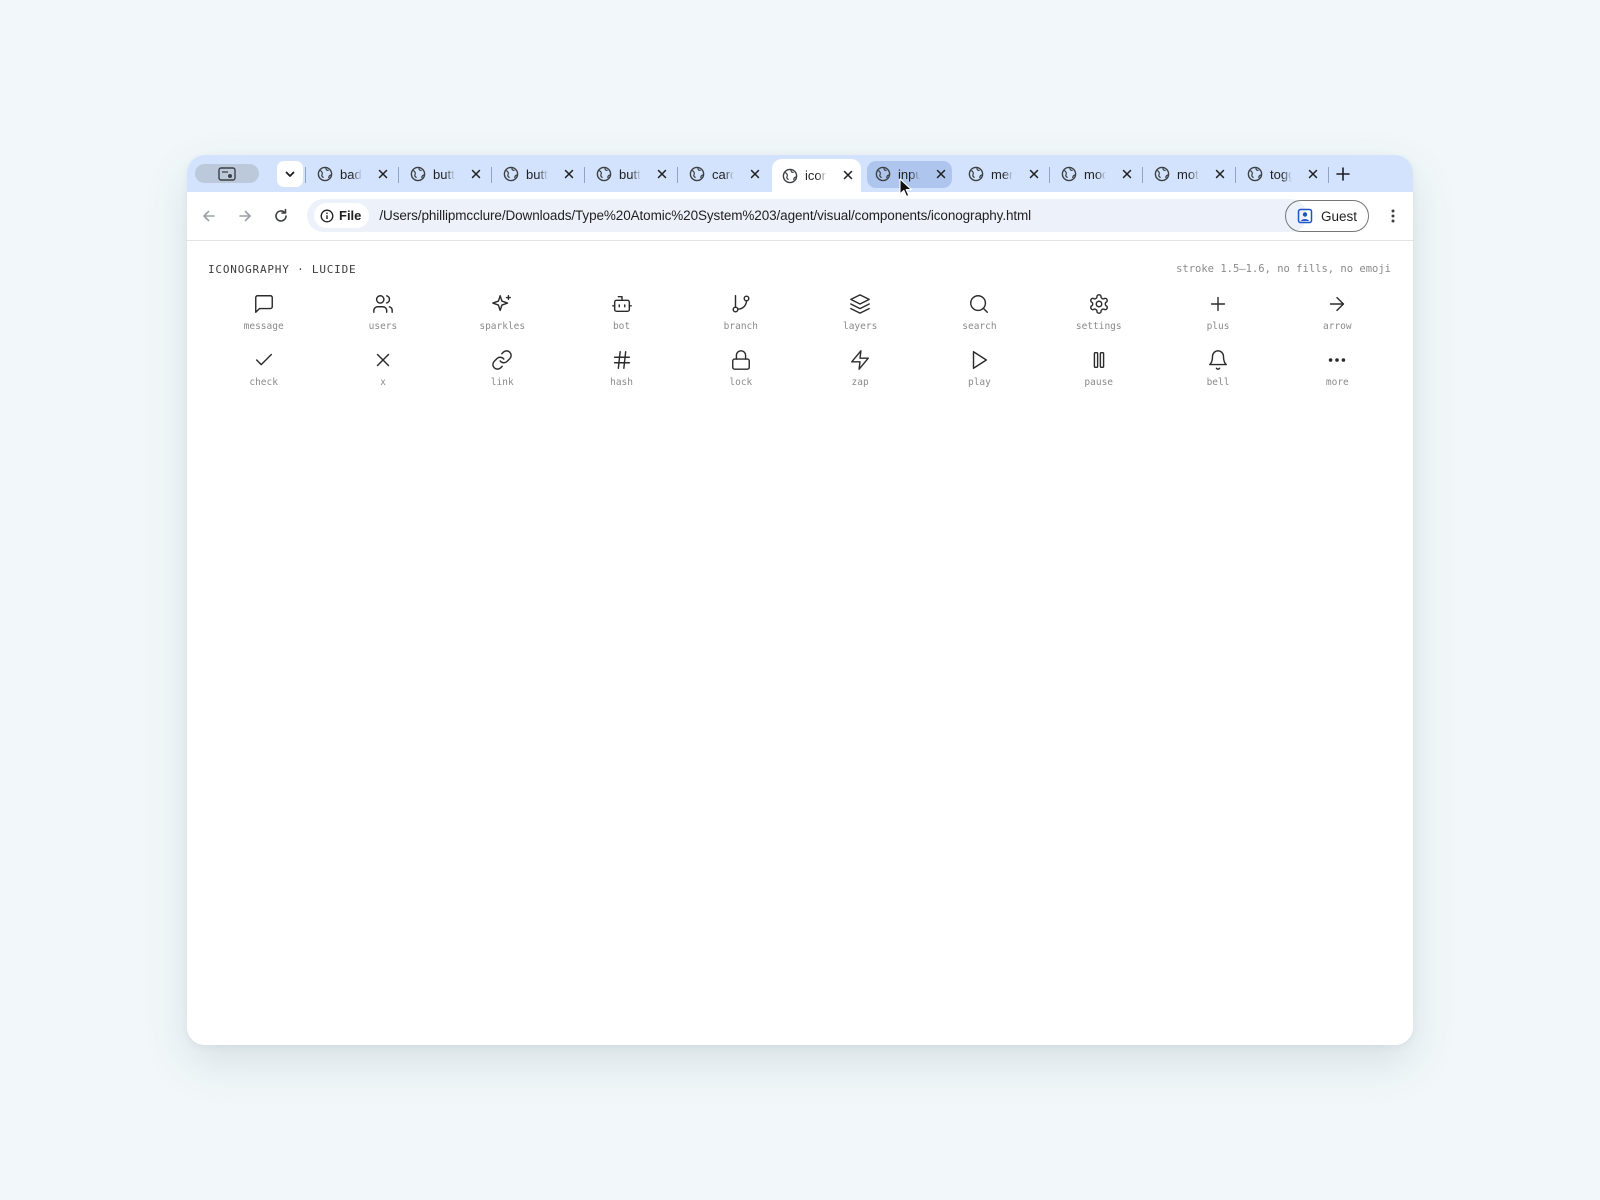 This screenshot has width=1600, height=1200. What do you see at coordinates (1098, 304) in the screenshot?
I see `settings-icon` at bounding box center [1098, 304].